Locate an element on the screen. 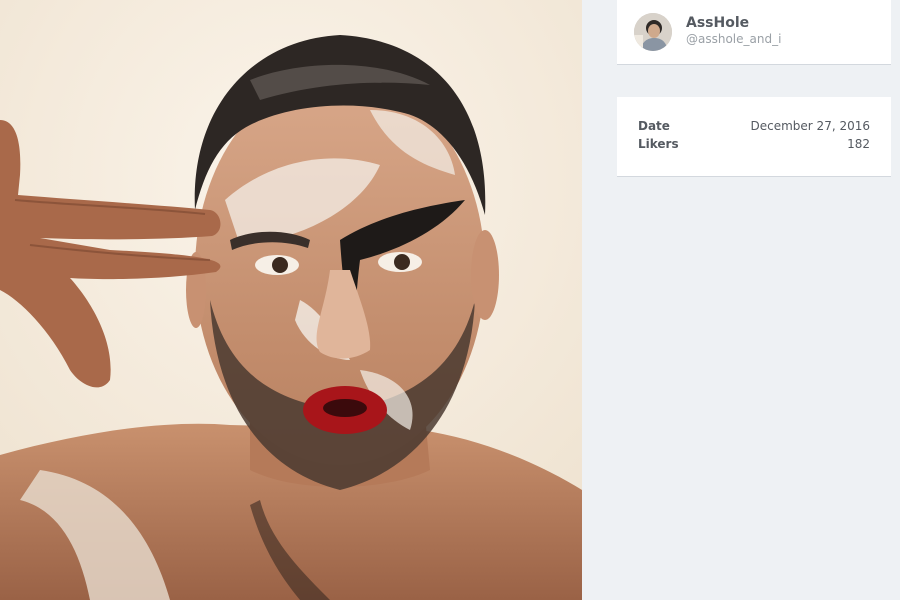 This screenshot has height=600, width=900. profile-card: AssHole @asshole_and_i is located at coordinates (754, 32).